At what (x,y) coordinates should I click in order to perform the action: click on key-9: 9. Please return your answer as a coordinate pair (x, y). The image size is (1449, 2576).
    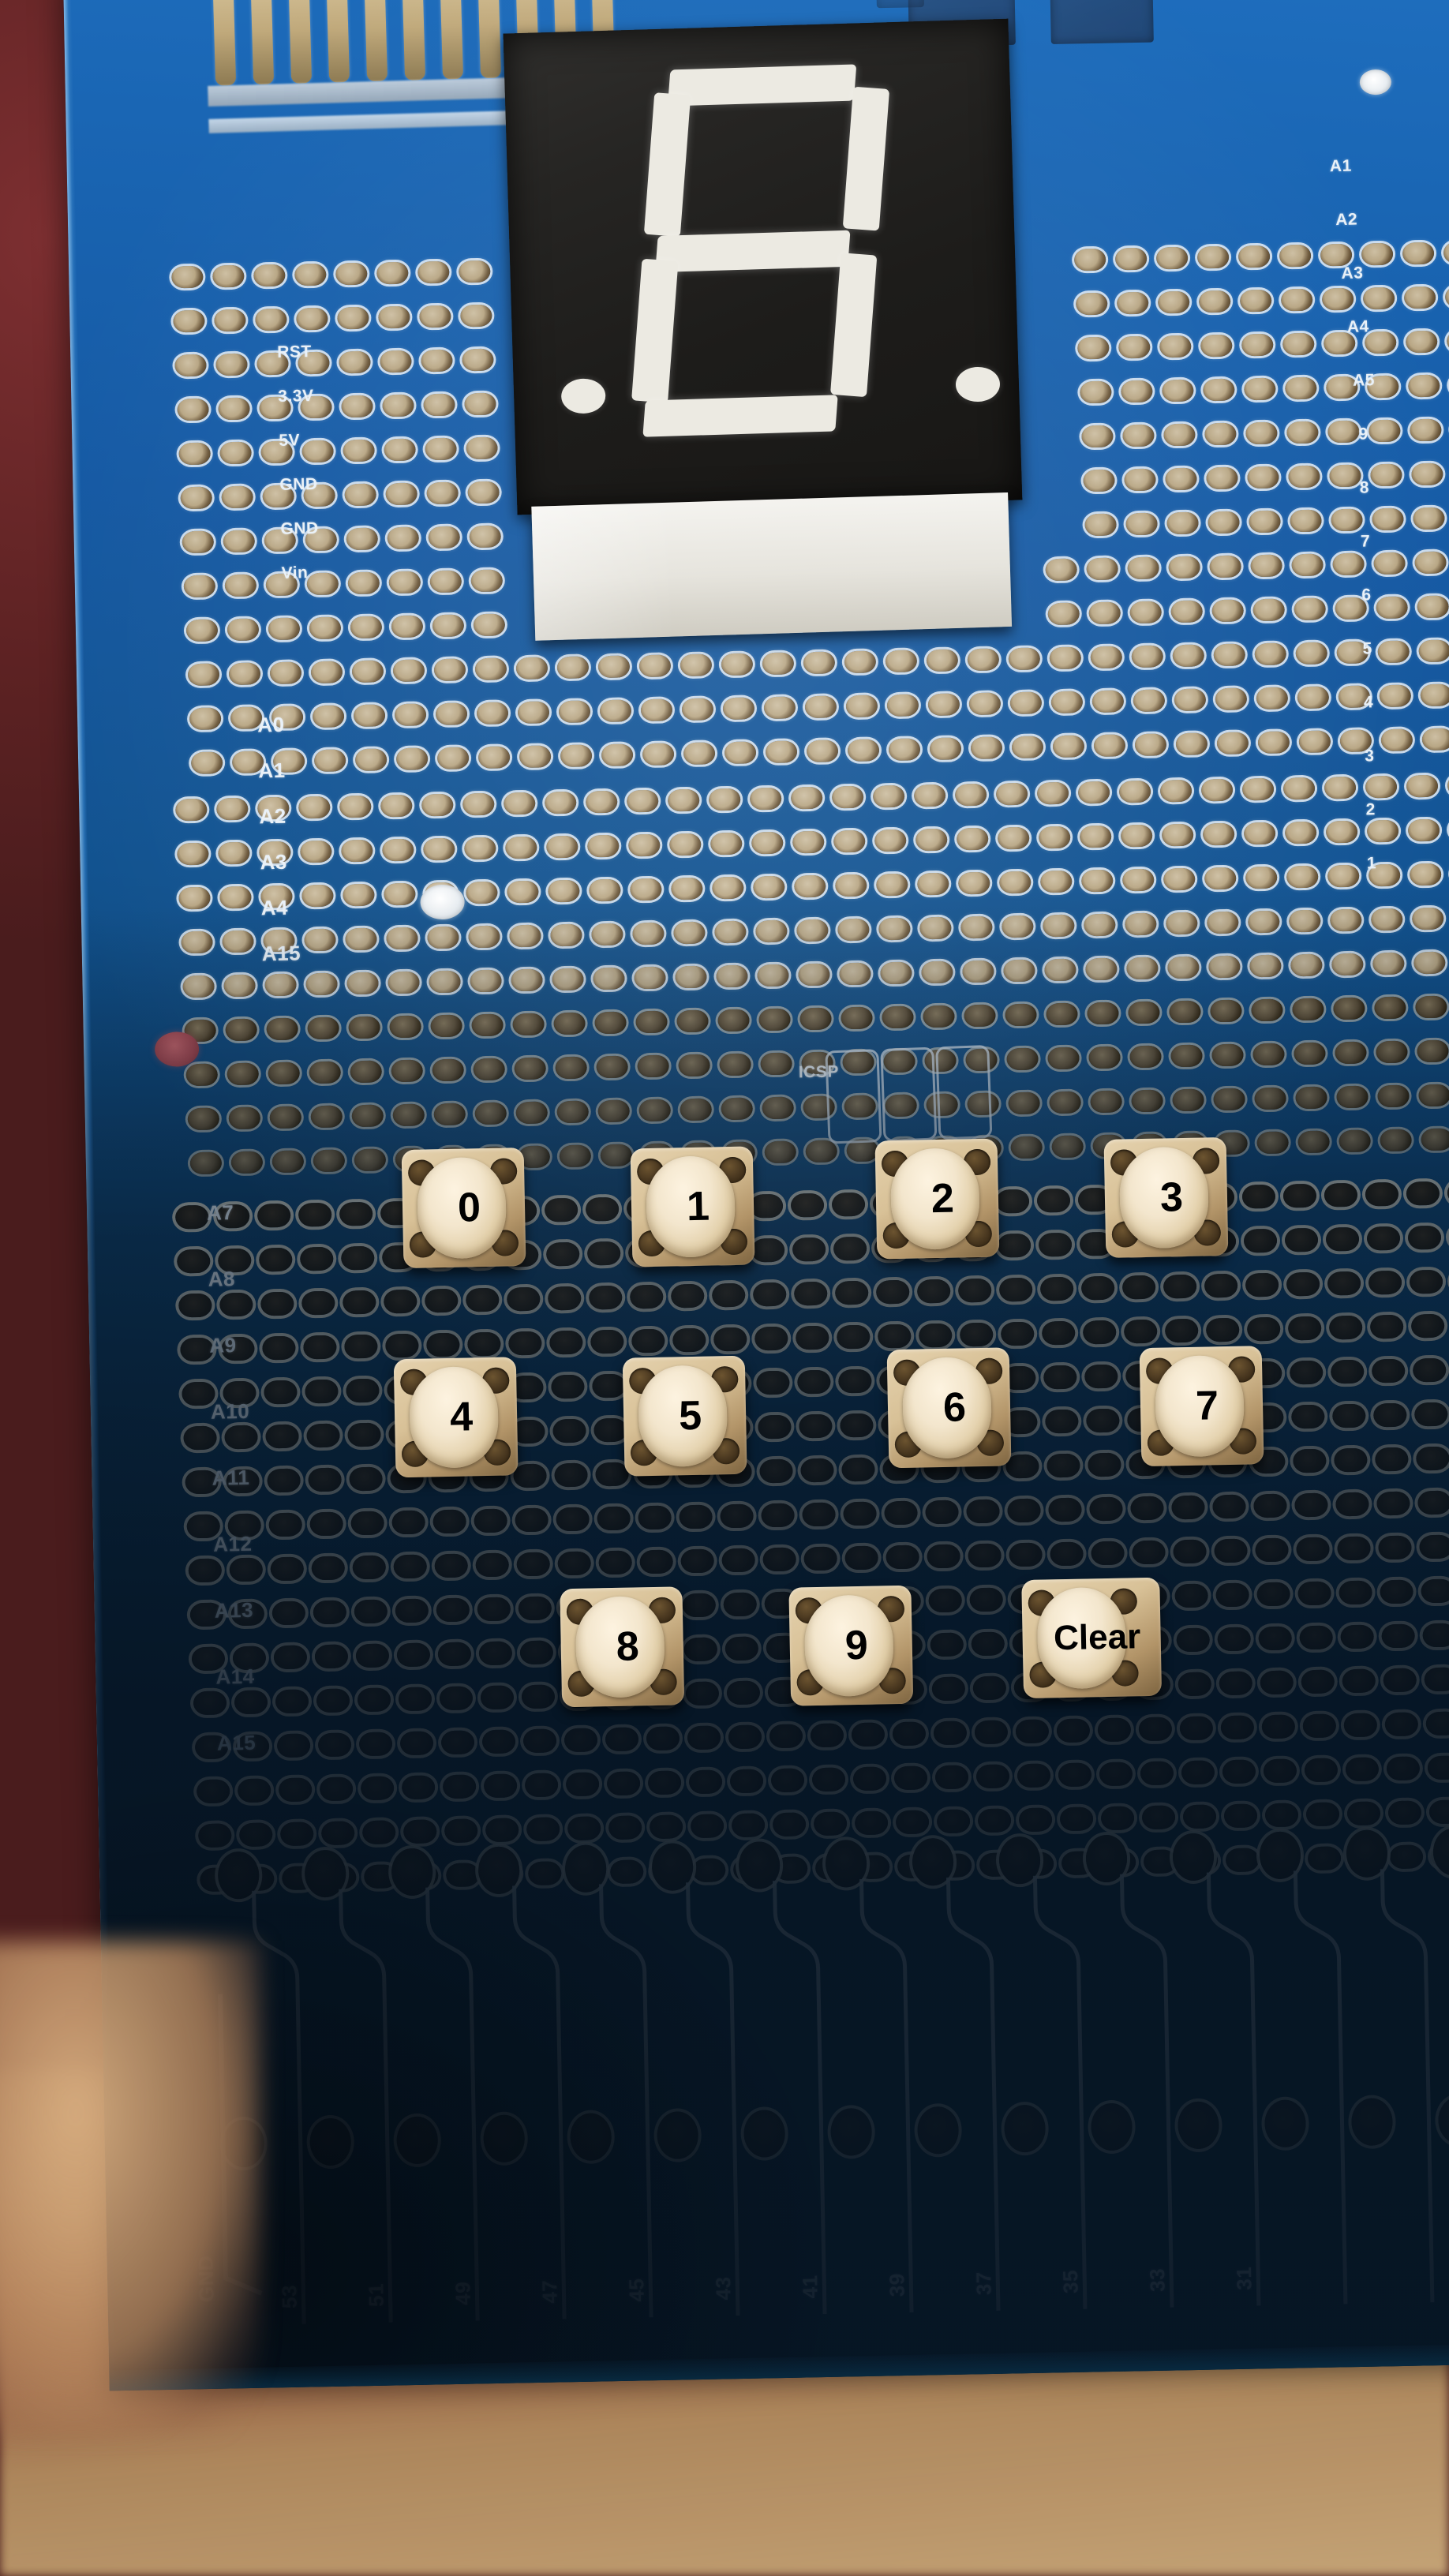
    Looking at the image, I should click on (851, 1645).